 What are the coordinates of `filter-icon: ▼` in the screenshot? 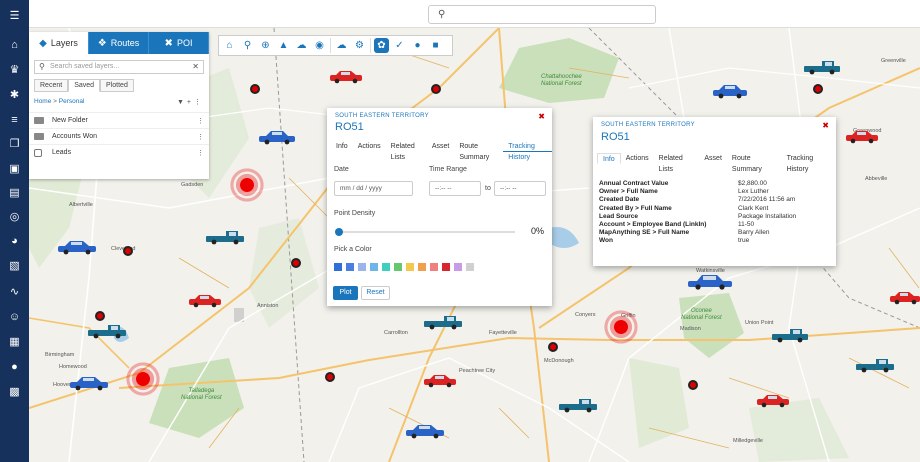 It's located at (182, 102).